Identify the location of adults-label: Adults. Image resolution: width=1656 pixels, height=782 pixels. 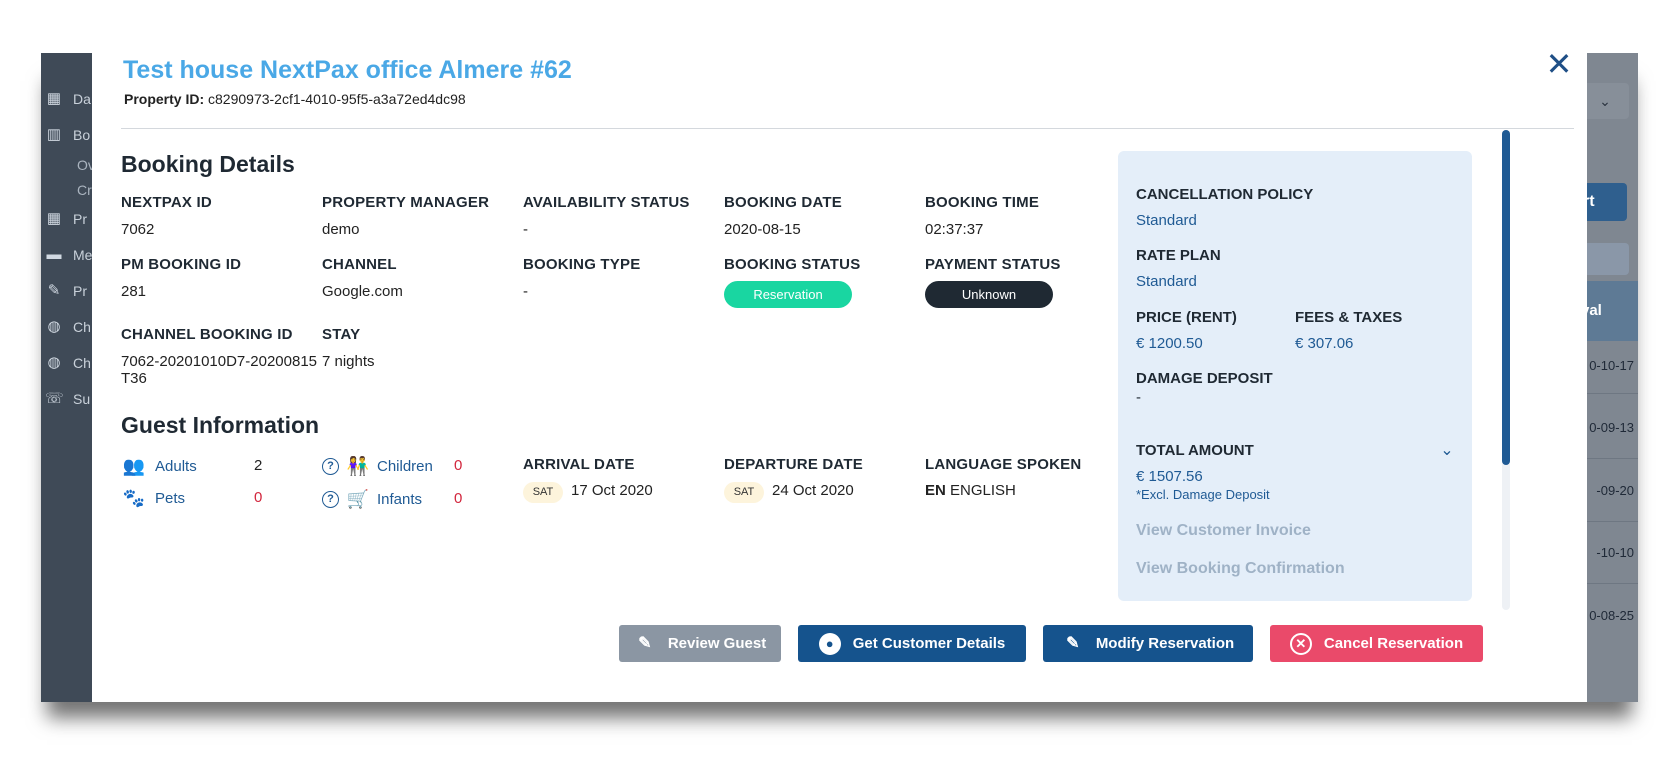
(176, 466).